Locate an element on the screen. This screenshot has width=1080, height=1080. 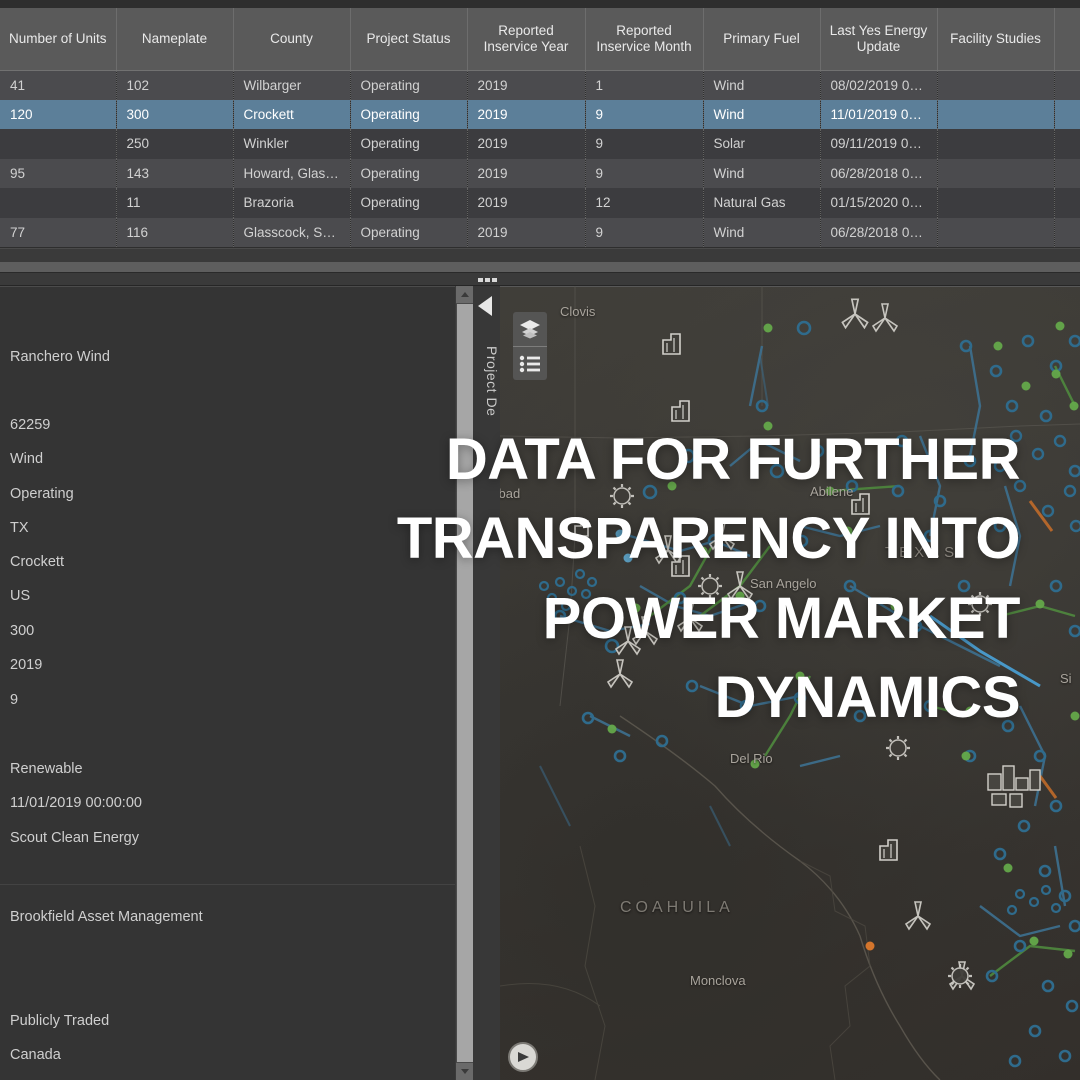
detail-field-value: TX is located at coordinates (19, 528).